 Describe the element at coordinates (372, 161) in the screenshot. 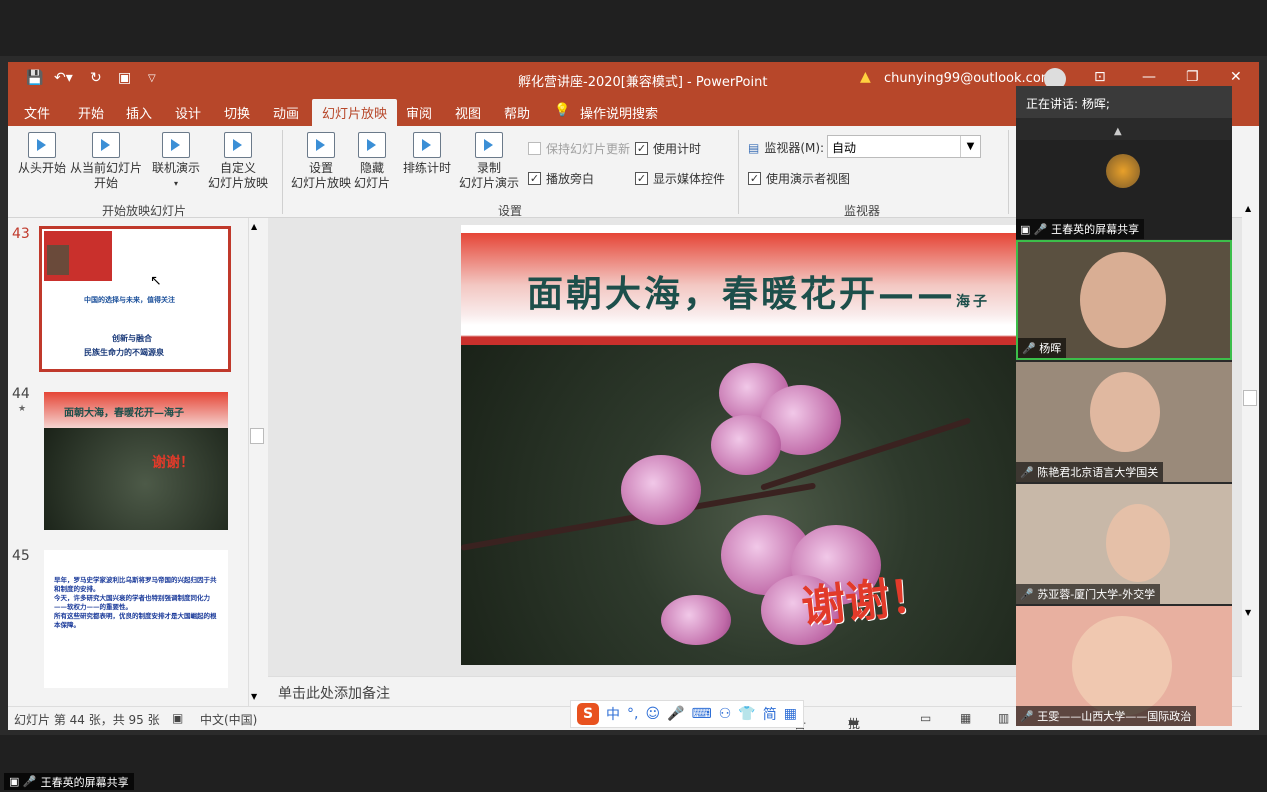

I see `hide-slide-button: 隐藏 幻灯片` at that location.